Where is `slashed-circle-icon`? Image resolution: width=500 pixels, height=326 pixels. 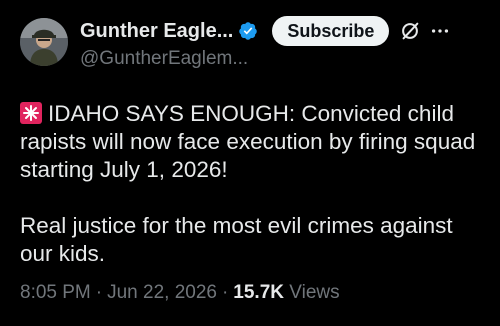
slashed-circle-icon is located at coordinates (410, 31).